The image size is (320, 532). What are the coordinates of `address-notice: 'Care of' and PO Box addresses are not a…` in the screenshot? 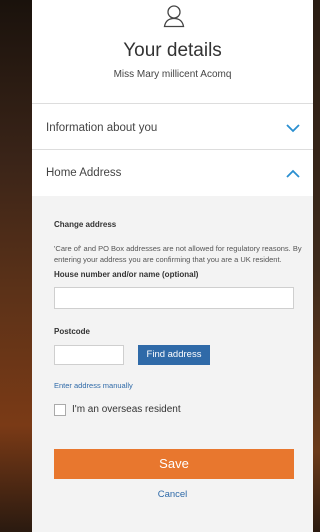 It's located at (178, 254).